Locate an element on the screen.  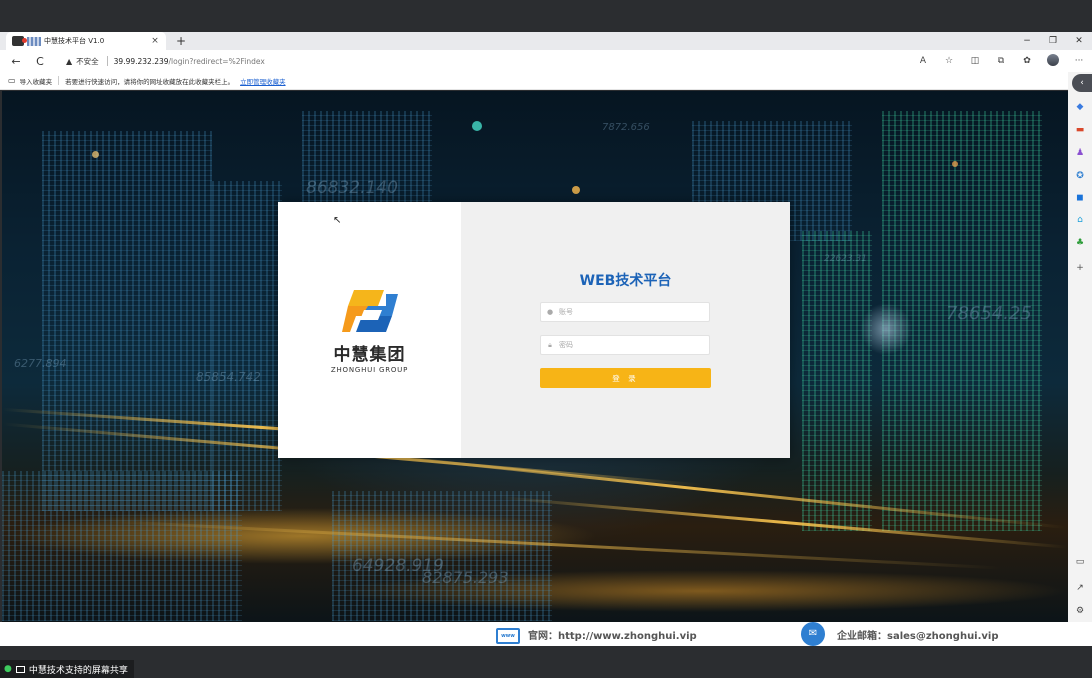
browser-sidebar: ‹ ◆ ▬ ♟ ✪ ◼ ⌂ ♣ + ▭ ↗ ⚙ is located at coordinates (1080, 347).